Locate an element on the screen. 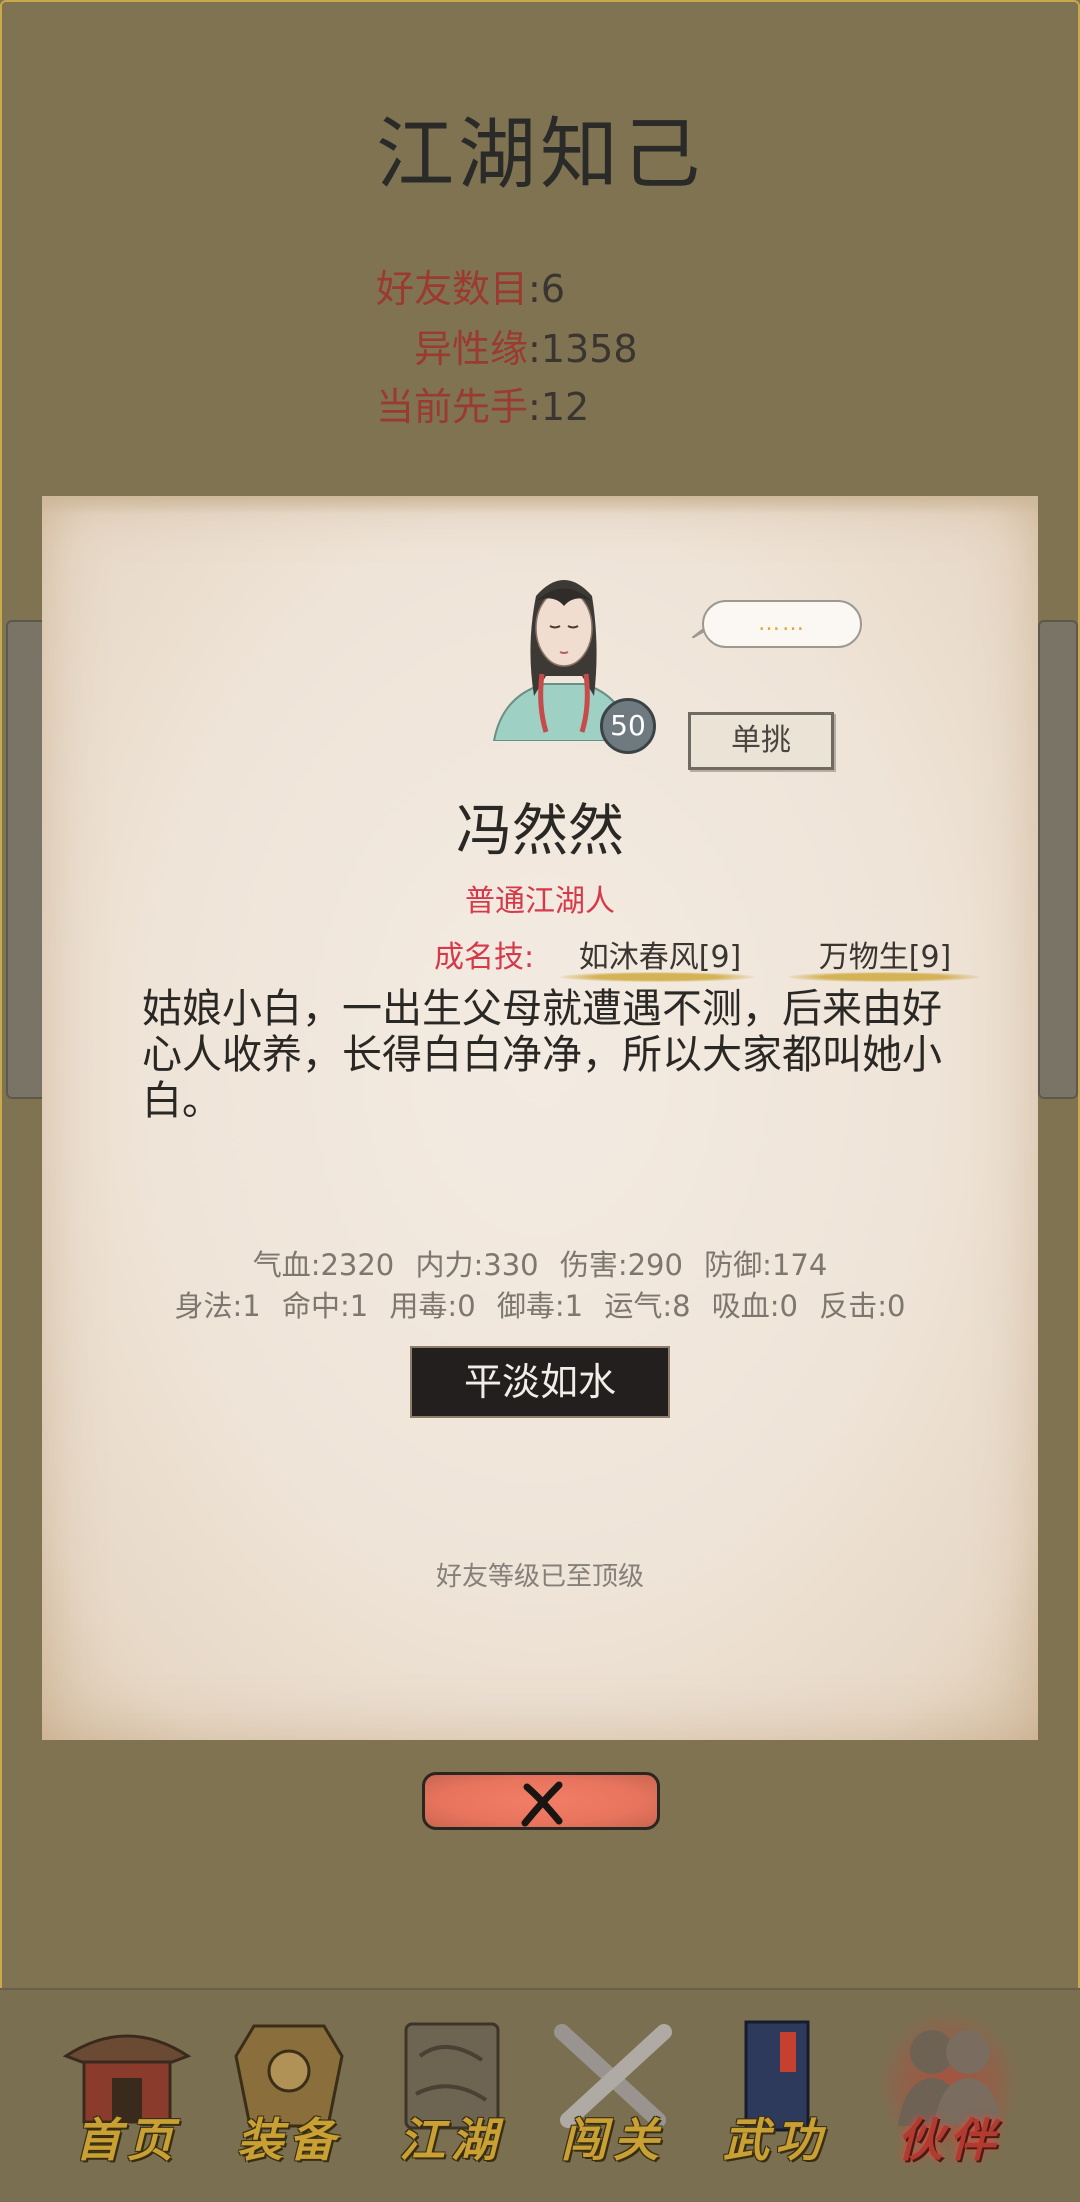 This screenshot has width=1080, height=2202. friend-level-note: 好友等级已至顶级 is located at coordinates (539, 1577).